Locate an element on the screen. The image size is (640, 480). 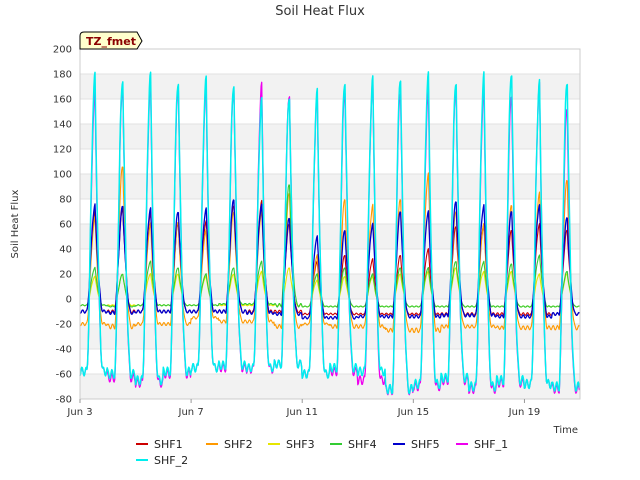
x-tick-label: Jun 7 is located at coordinates (191, 412).